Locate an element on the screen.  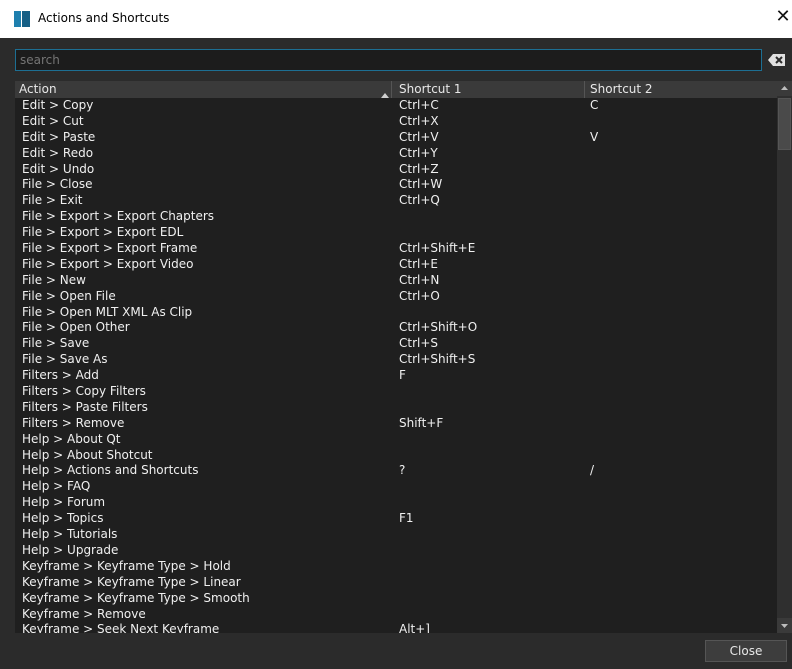
table-row: Filters > Copy Filters is located at coordinates (396, 392).